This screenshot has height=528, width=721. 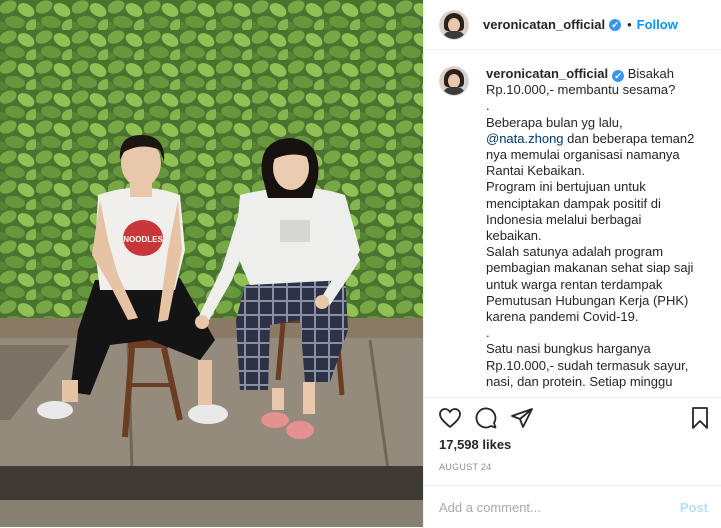 I want to click on caption-line: Bisakah, so click(x=650, y=73).